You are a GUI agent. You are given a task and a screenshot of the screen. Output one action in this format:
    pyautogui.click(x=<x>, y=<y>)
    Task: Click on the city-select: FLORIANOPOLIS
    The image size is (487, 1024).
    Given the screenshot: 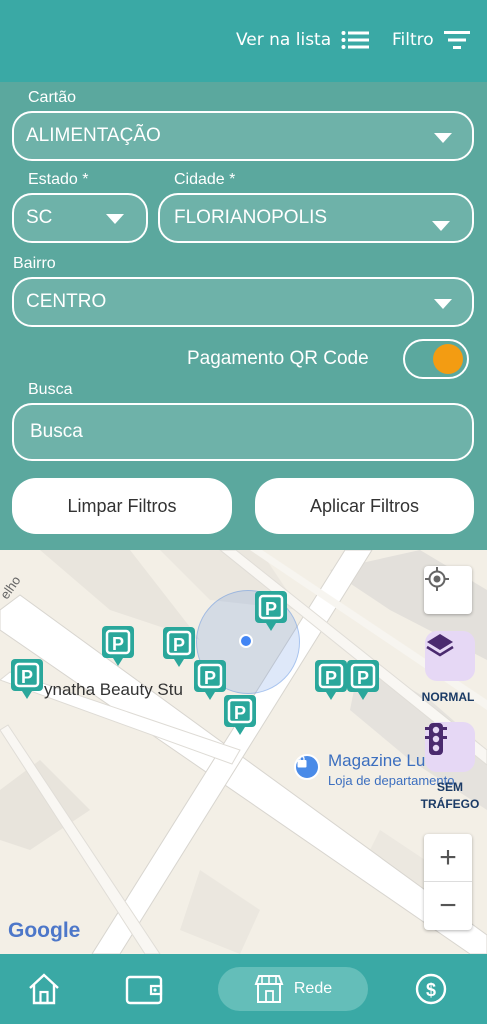 What is the action you would take?
    pyautogui.click(x=316, y=218)
    